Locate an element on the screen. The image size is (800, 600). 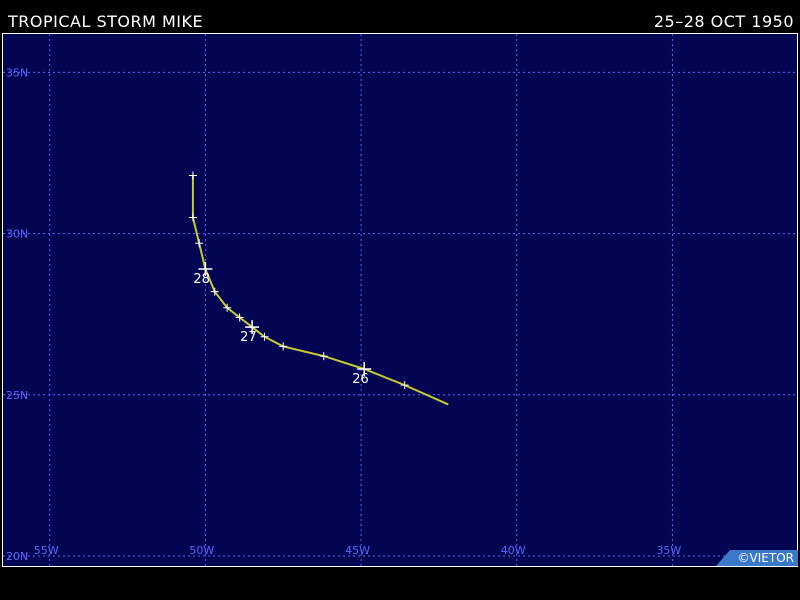
lon-label: 40W is located at coordinates (513, 550).